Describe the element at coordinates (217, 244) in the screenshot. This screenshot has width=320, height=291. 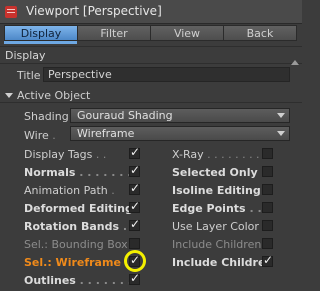
I see `option-label-include-children-bbox: Include Children` at that location.